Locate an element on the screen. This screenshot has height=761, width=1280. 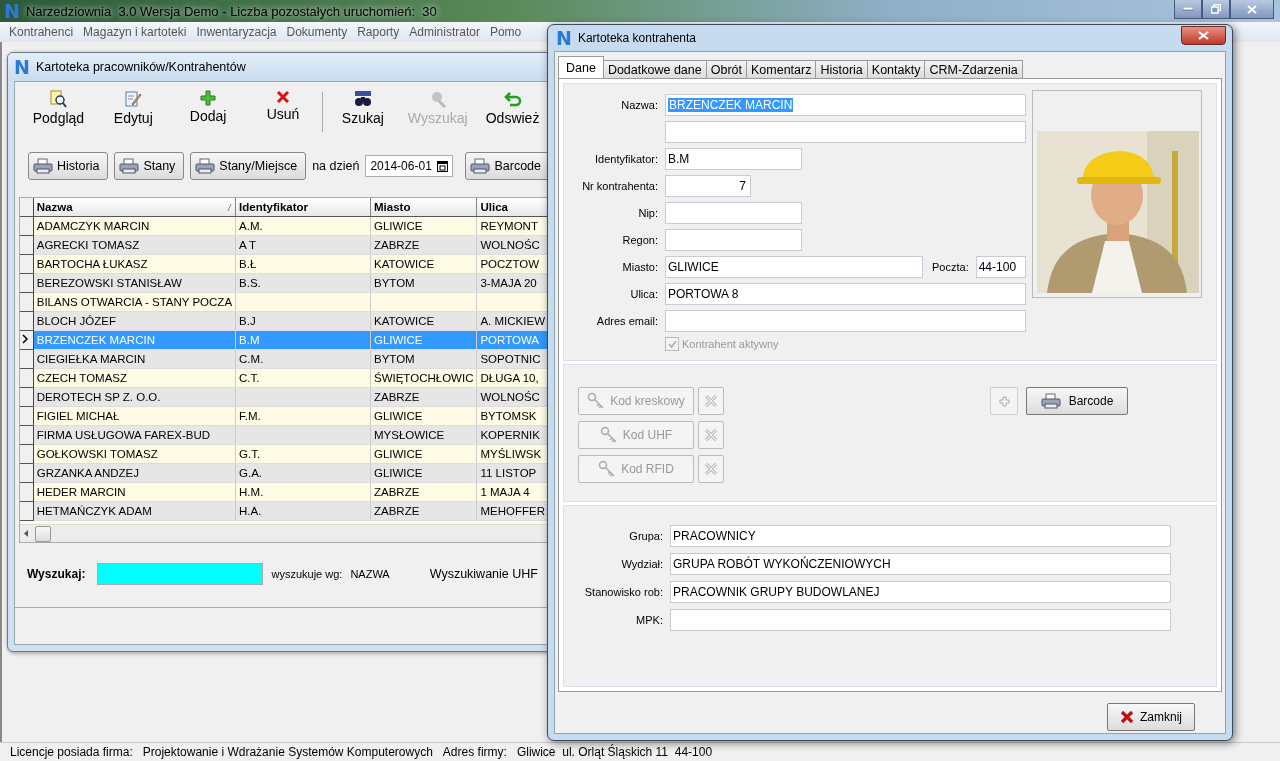
status-text: Projektowanie i Wdrażanie Systemów Komputerowych is located at coordinates (287, 752).